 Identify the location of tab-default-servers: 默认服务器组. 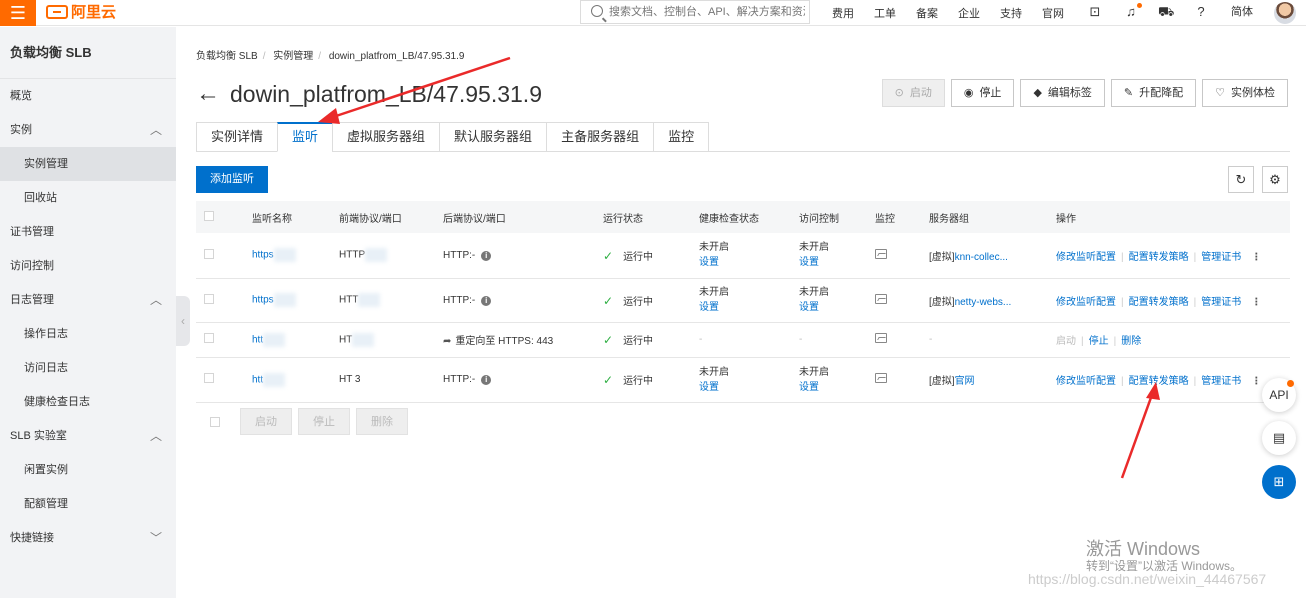
(493, 137).